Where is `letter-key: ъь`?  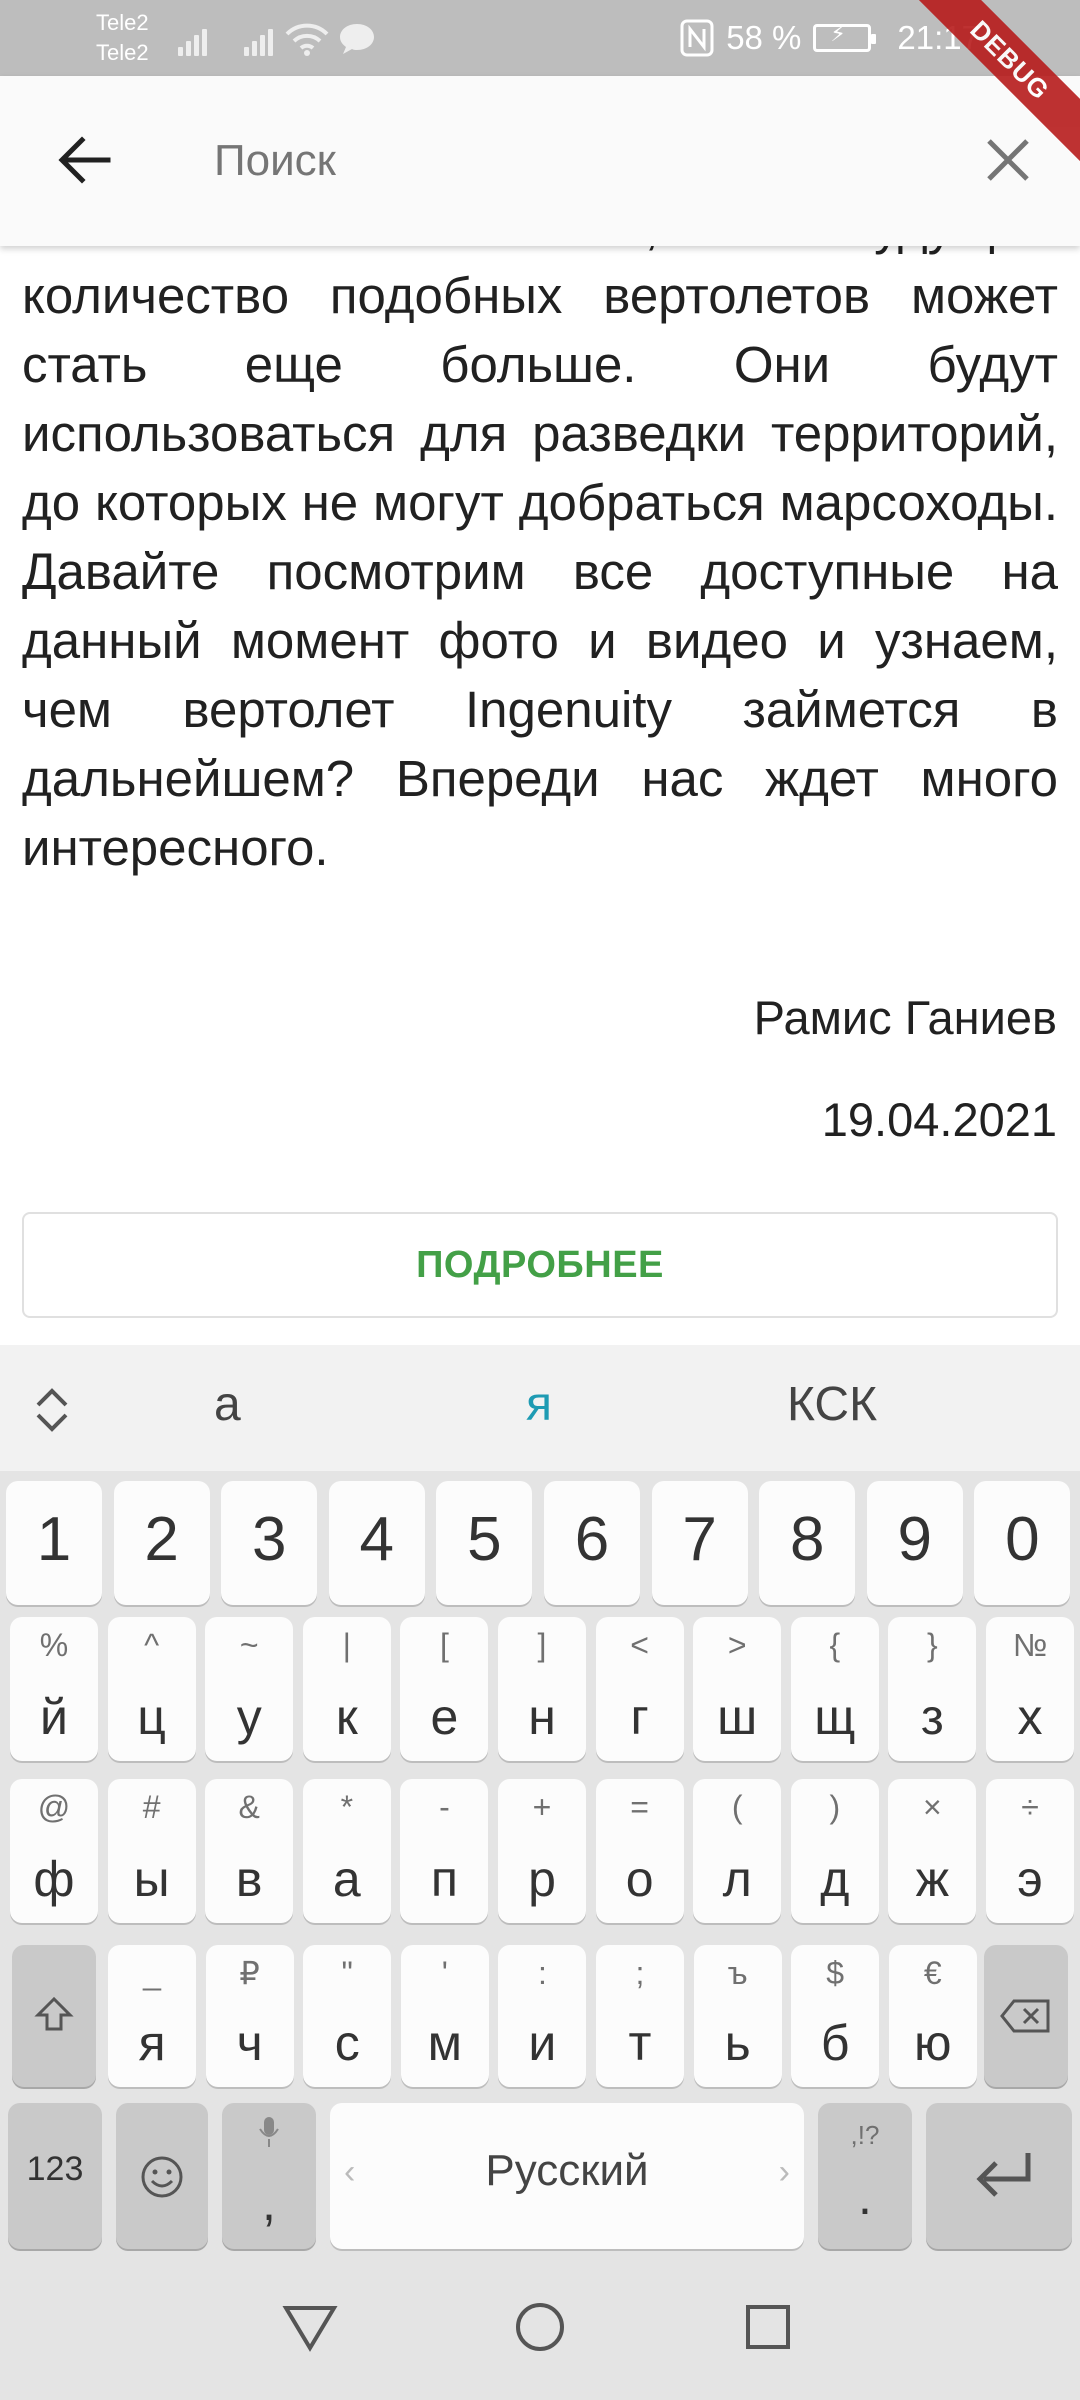 letter-key: ъь is located at coordinates (737, 2016).